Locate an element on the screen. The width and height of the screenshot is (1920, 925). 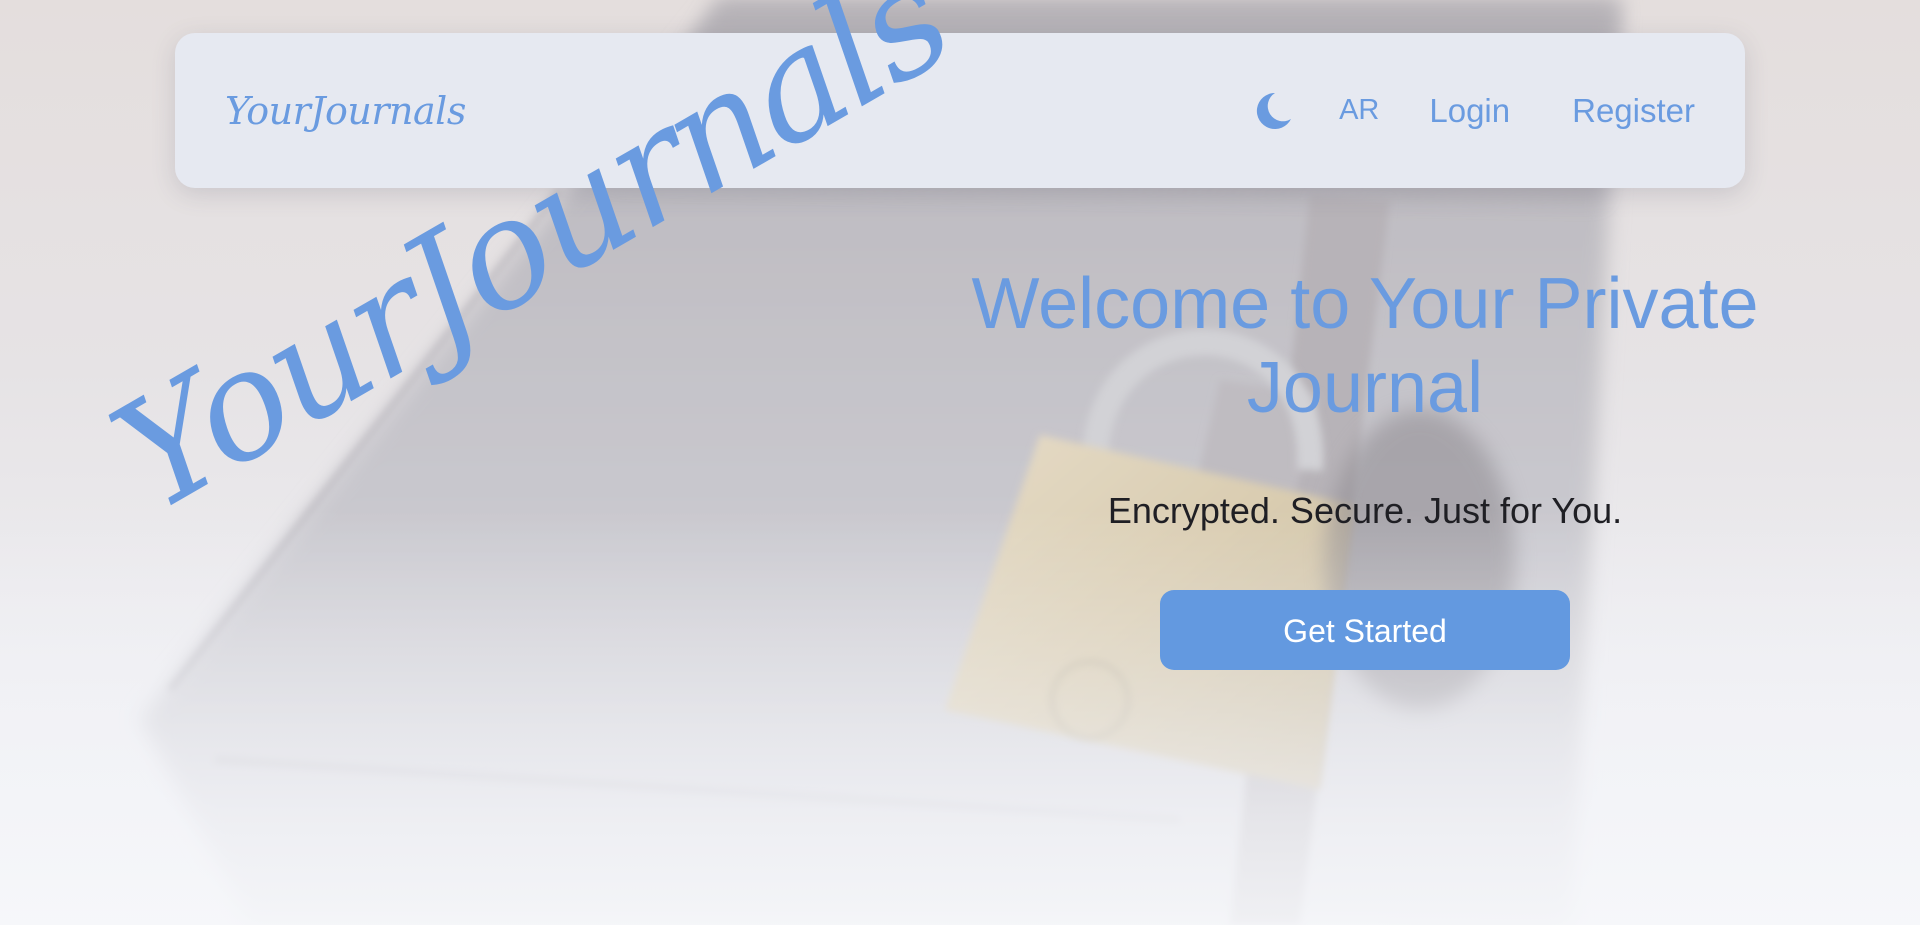
hero-title: Welcome to Your Private Journal is located at coordinates (1365, 346).